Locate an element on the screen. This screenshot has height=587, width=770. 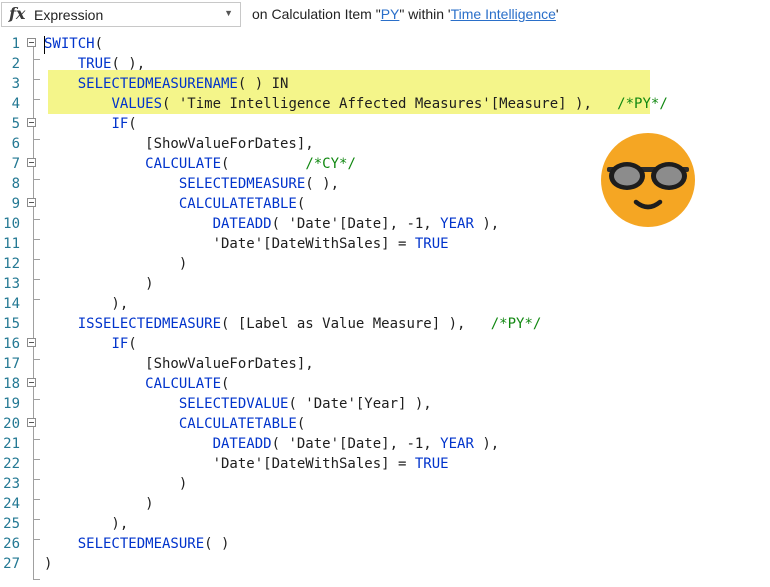
code-line: 20 CALCULATETABLE( is located at coordinates (385, 424).